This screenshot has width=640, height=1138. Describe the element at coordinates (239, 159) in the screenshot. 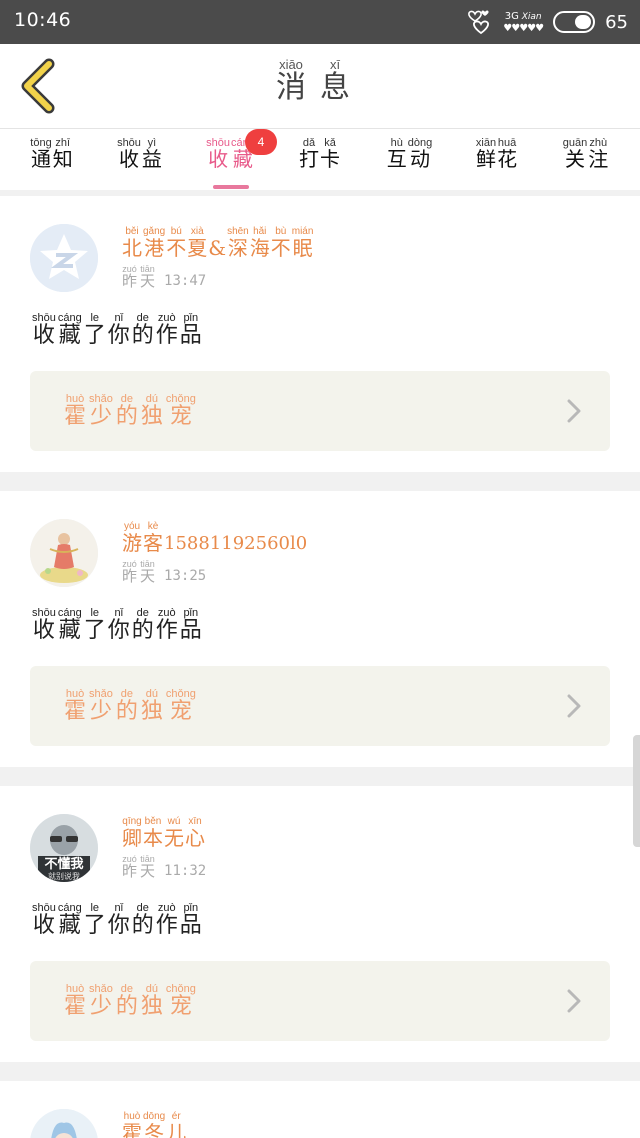

I see `tab-shōu-cáng: shōu 收 cáng 藏 4` at that location.